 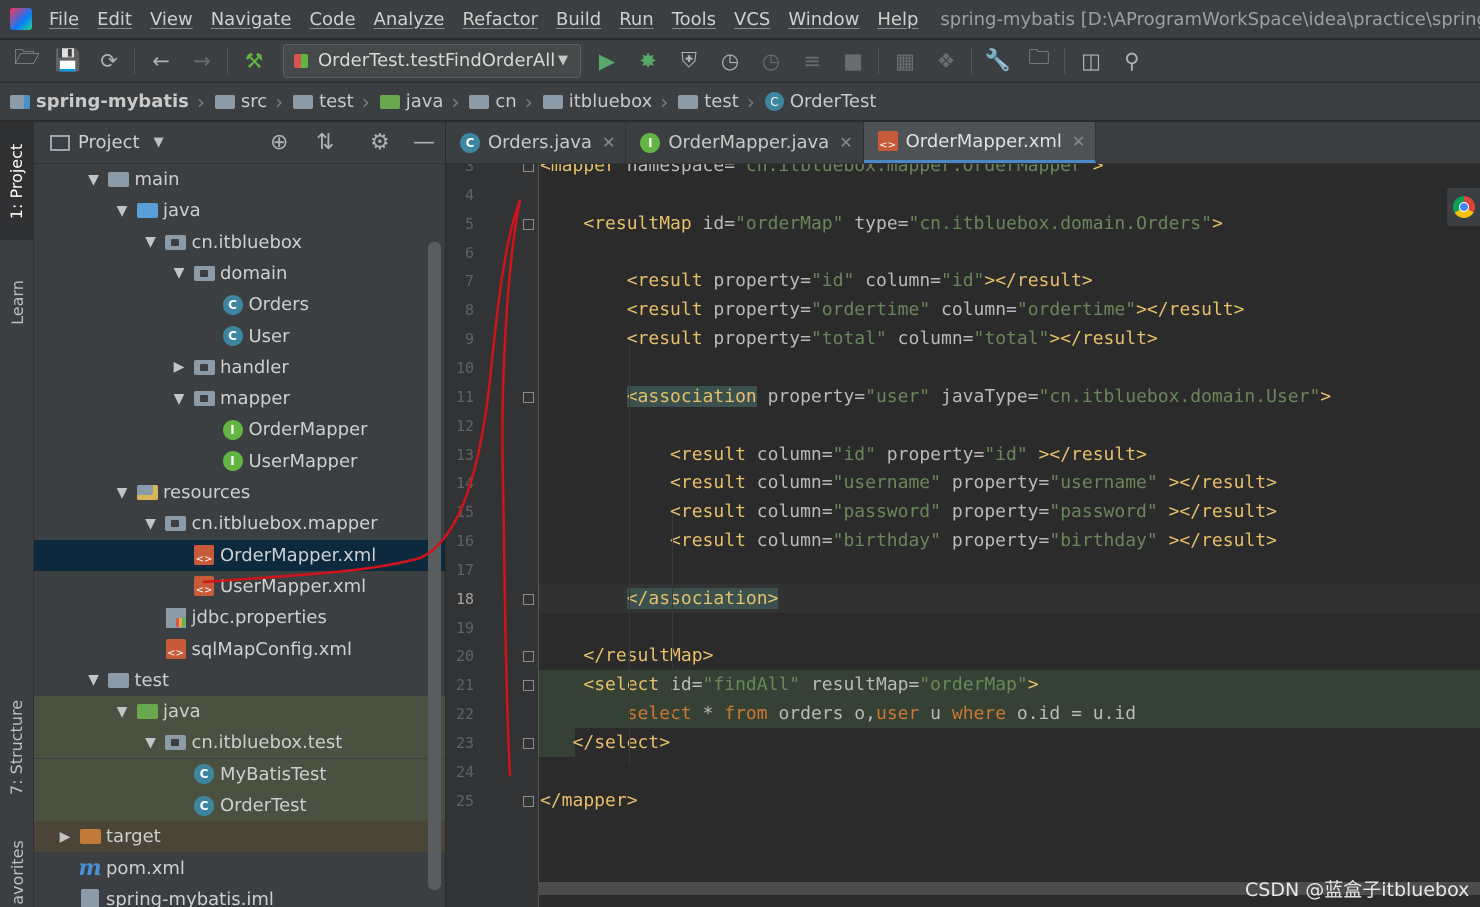 I want to click on tree-item: C User, so click(x=239, y=336).